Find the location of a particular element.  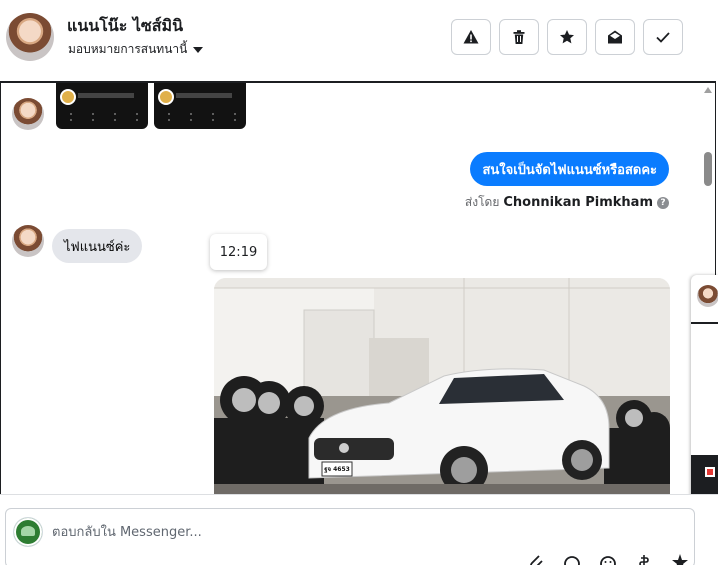

license-plate: ฐจ 4653 is located at coordinates (337, 469).